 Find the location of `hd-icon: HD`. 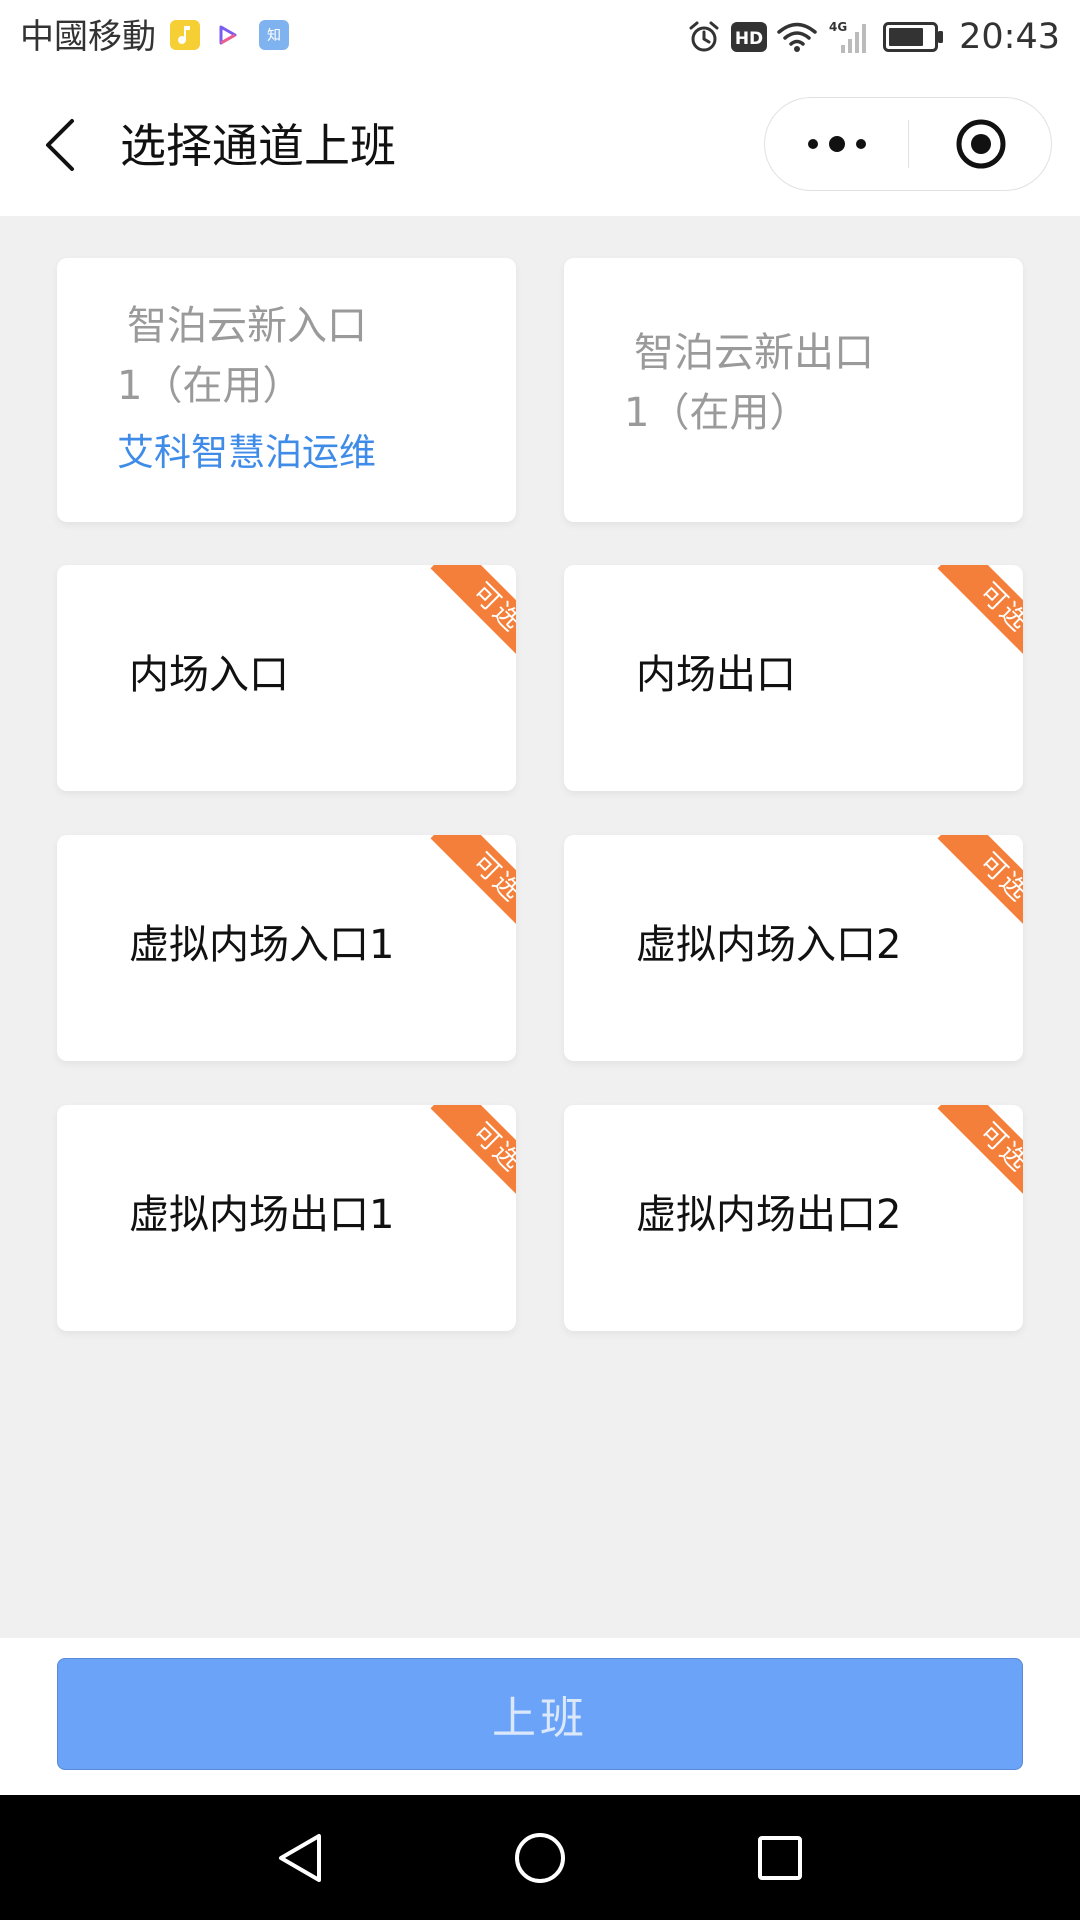

hd-icon: HD is located at coordinates (749, 37).